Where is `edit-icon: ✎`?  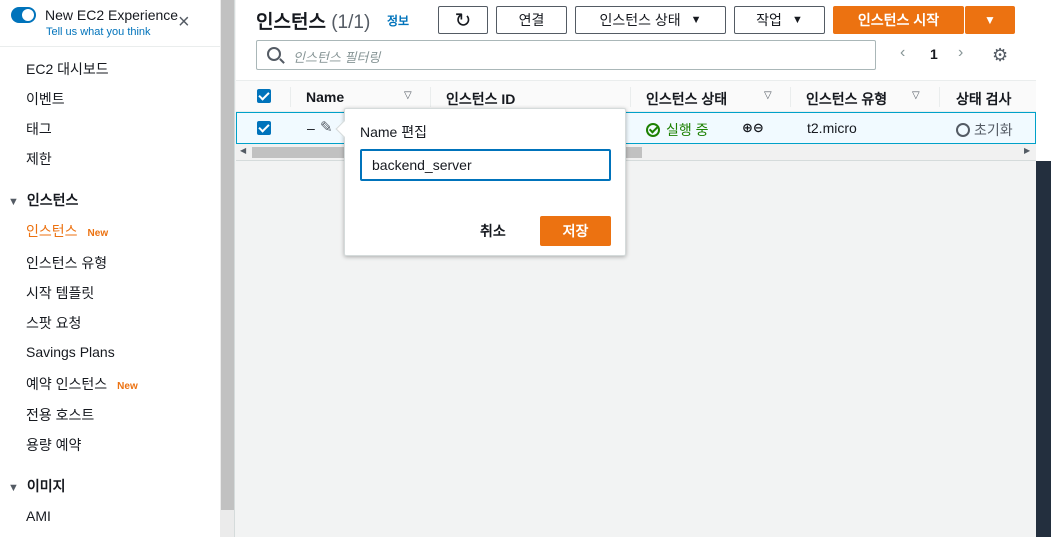 edit-icon: ✎ is located at coordinates (326, 127).